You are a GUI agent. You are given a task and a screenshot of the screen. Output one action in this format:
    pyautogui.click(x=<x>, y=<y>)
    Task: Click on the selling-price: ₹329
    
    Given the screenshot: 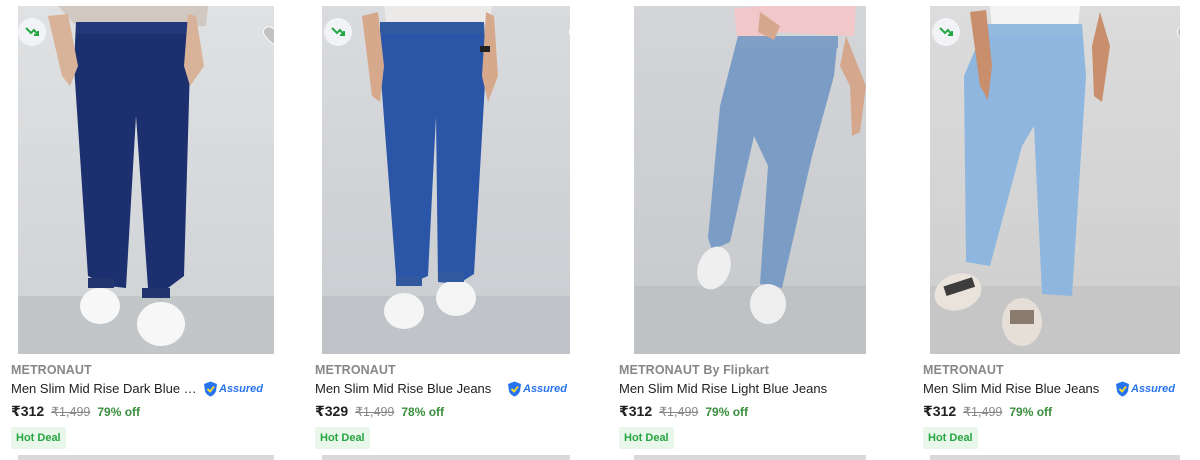 What is the action you would take?
    pyautogui.click(x=332, y=411)
    